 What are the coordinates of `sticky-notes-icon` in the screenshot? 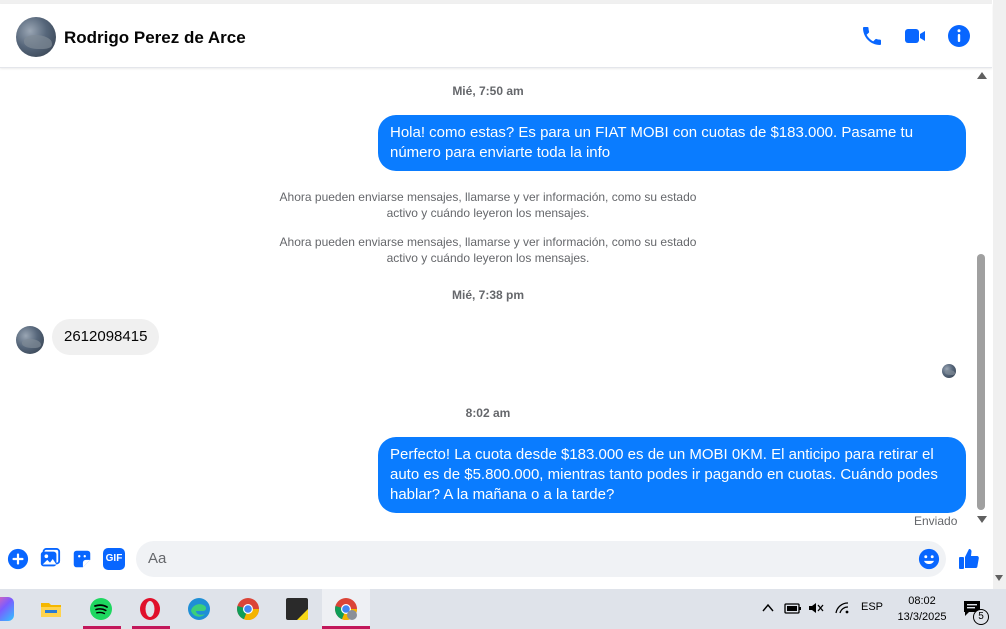 It's located at (297, 609).